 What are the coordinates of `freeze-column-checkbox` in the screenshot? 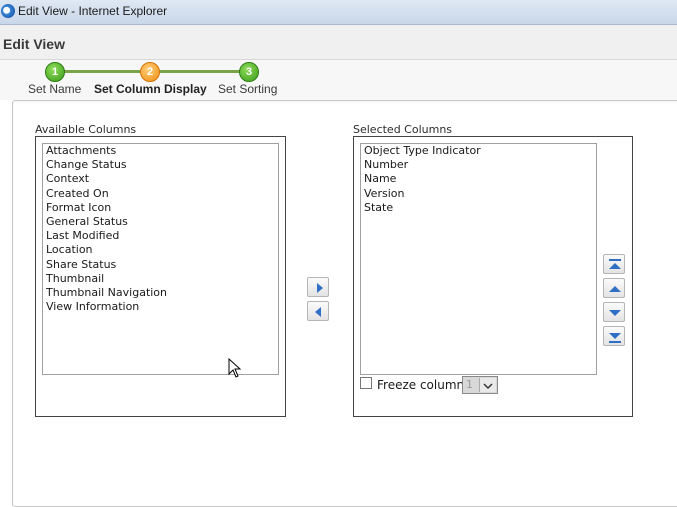 It's located at (366, 383).